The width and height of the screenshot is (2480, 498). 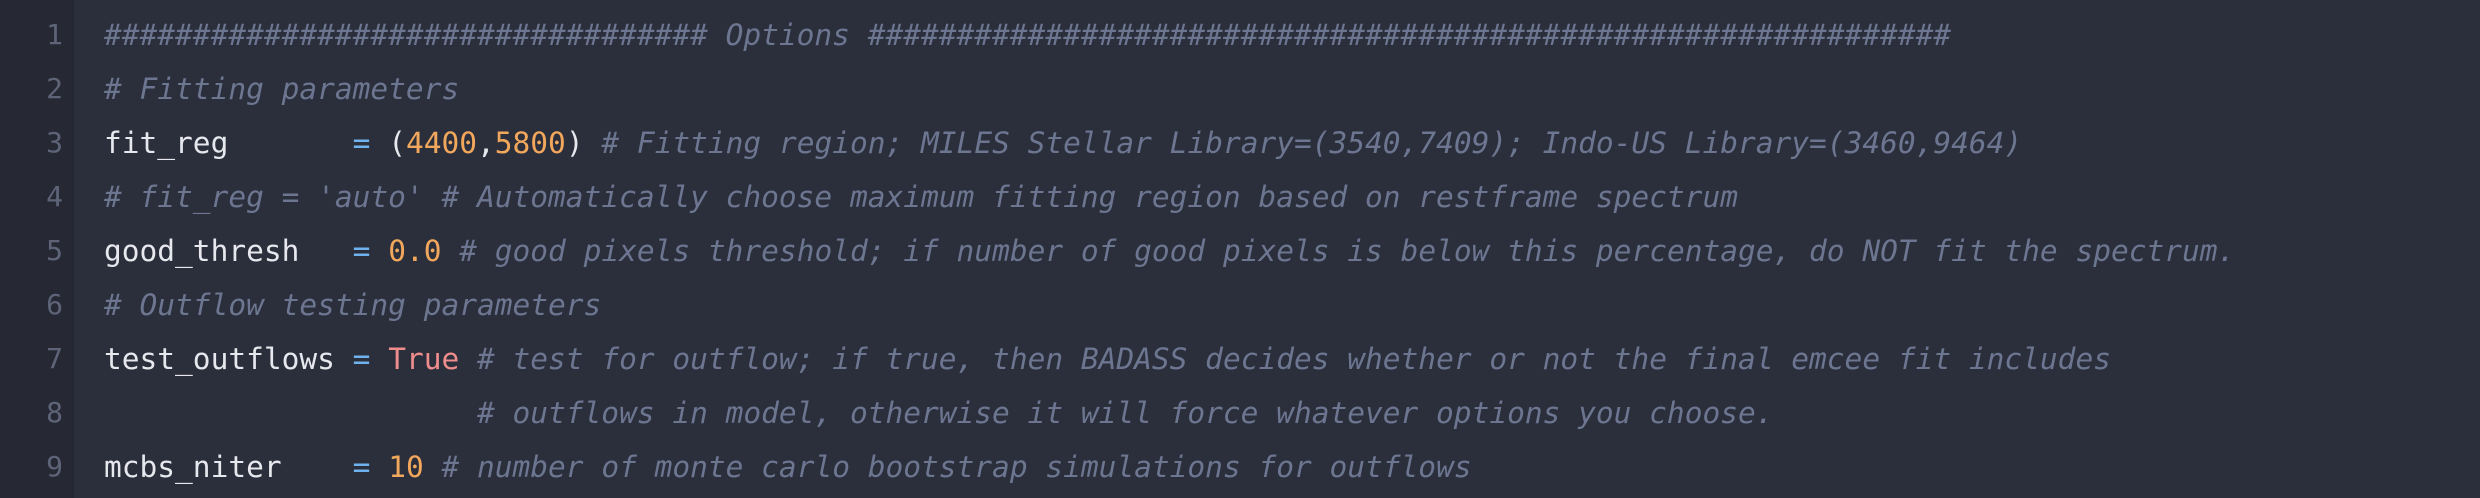 What do you see at coordinates (353, 305) in the screenshot?
I see `comment-token: # Outflow testing parameters` at bounding box center [353, 305].